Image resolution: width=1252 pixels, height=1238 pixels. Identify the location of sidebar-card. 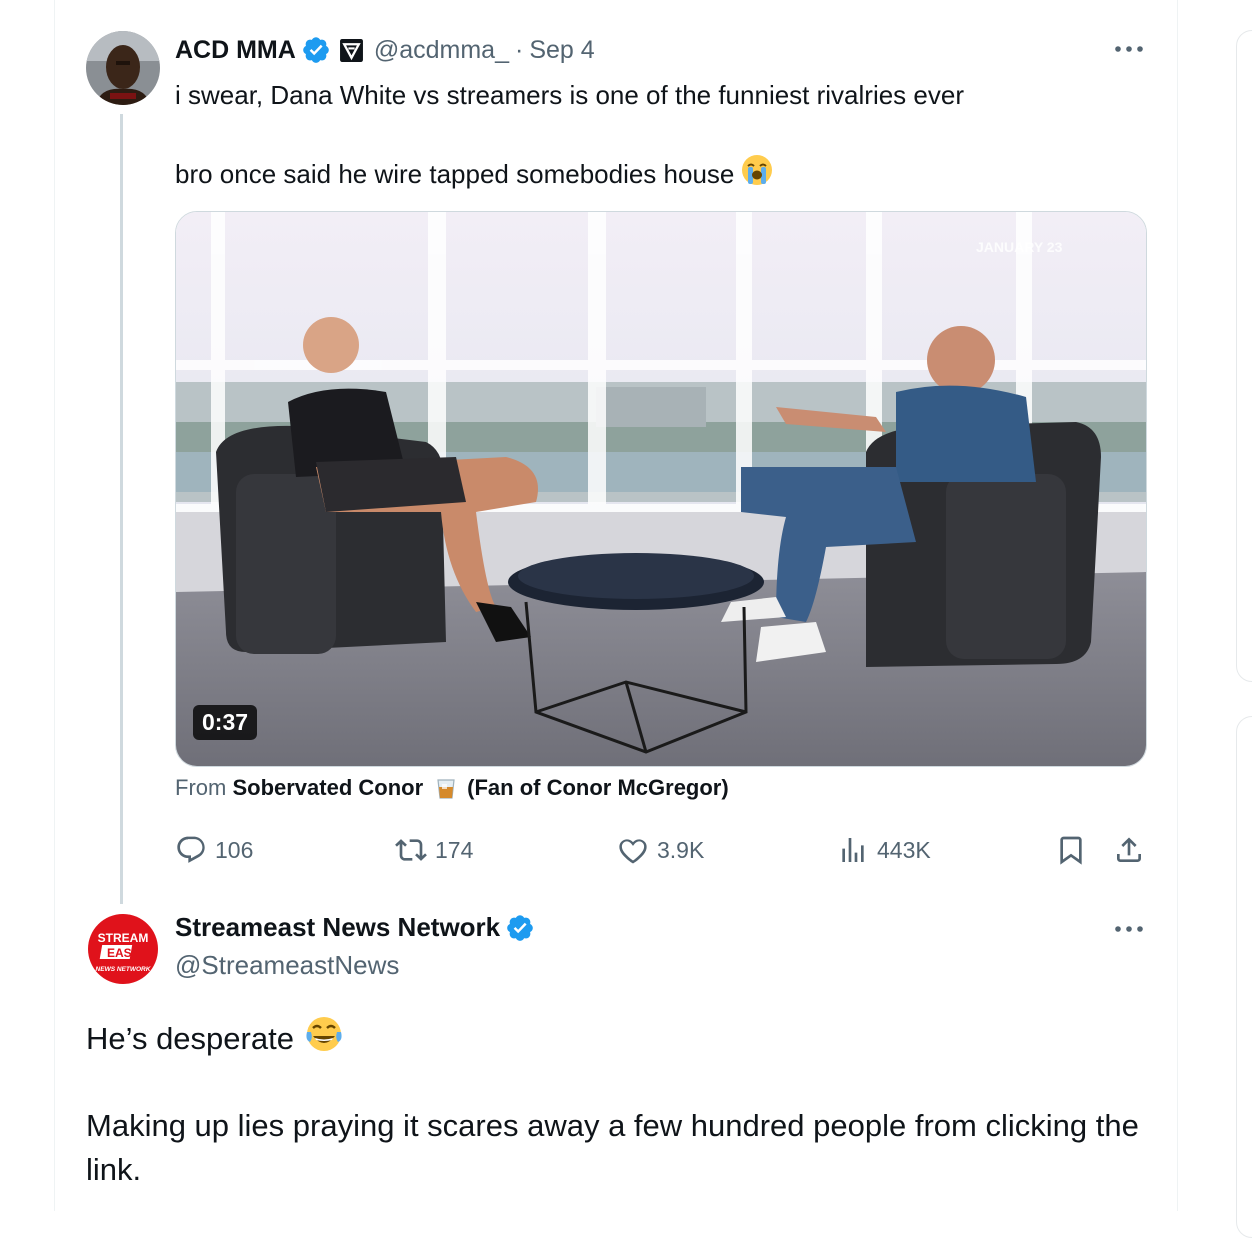
(1244, 356).